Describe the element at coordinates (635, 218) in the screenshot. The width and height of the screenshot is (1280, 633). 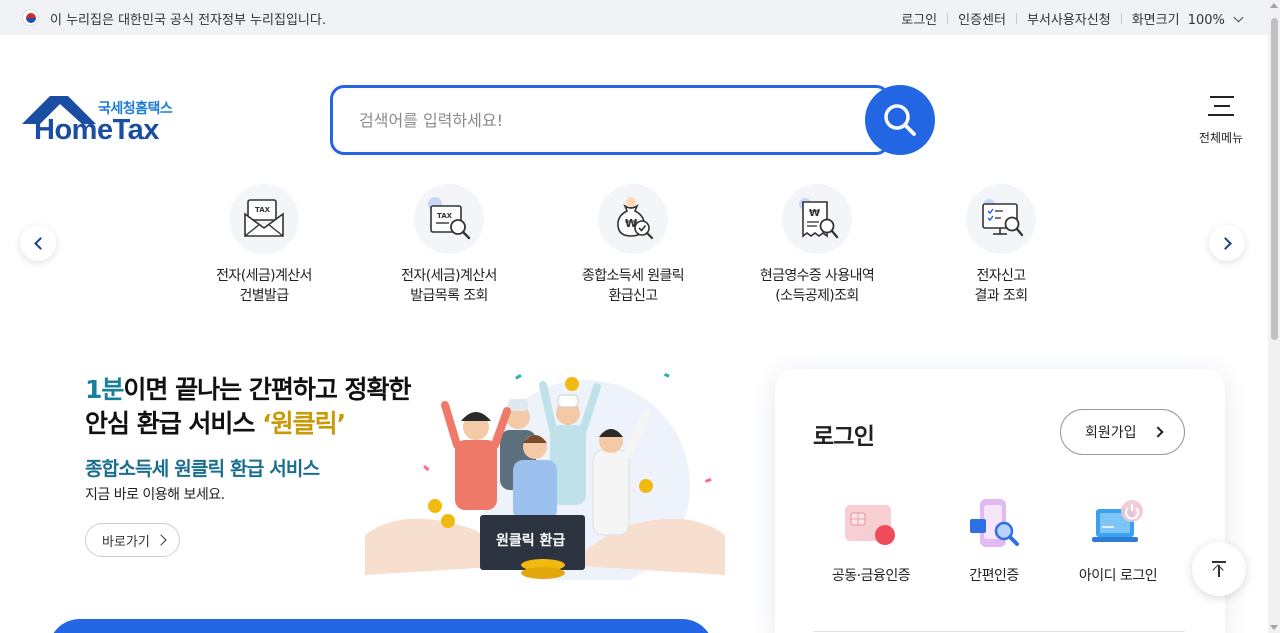
I see `money-bag-icon: ₩` at that location.